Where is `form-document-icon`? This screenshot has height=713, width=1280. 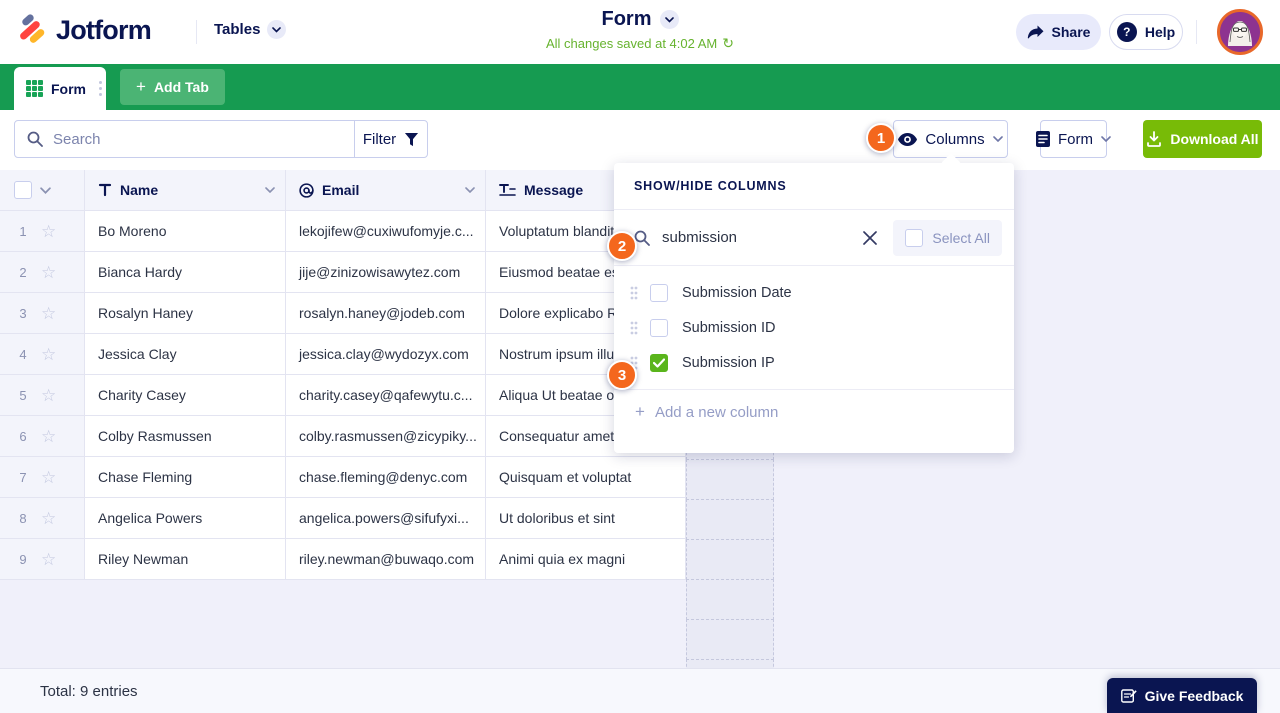
form-document-icon is located at coordinates (1043, 139).